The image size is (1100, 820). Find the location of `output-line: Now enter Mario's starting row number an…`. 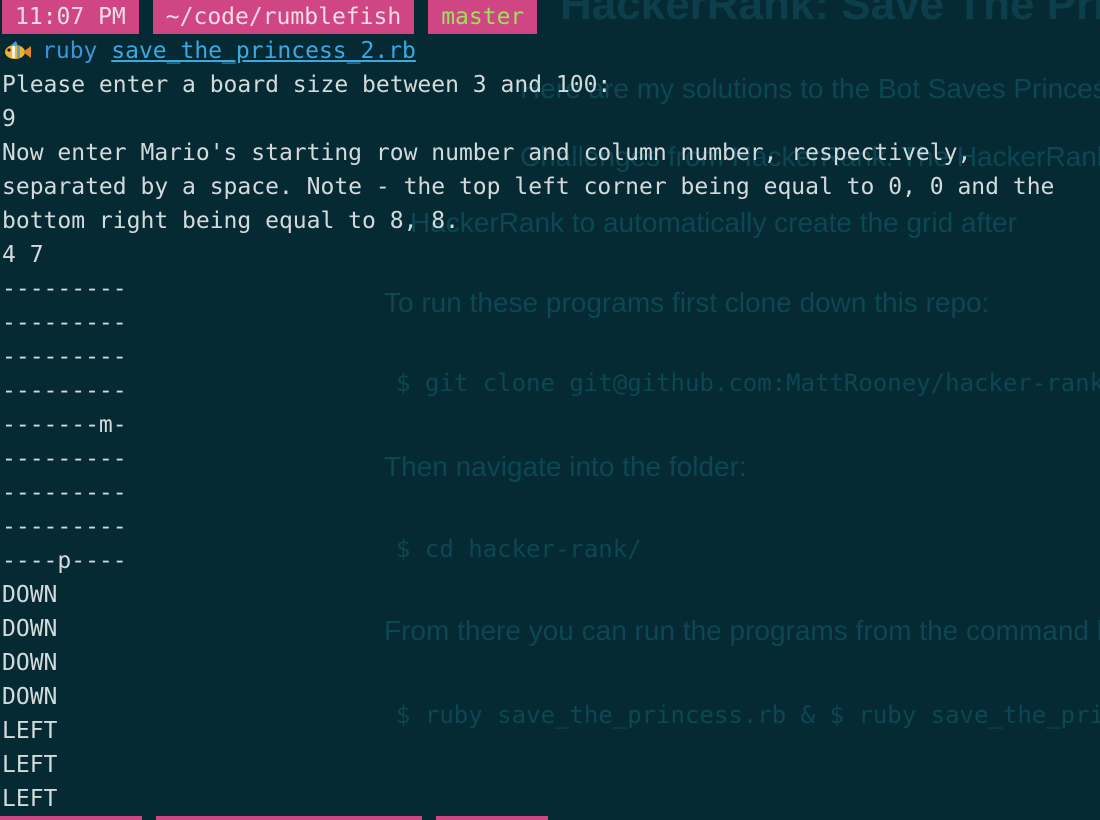

output-line: Now enter Mario's starting row number an… is located at coordinates (487, 153).